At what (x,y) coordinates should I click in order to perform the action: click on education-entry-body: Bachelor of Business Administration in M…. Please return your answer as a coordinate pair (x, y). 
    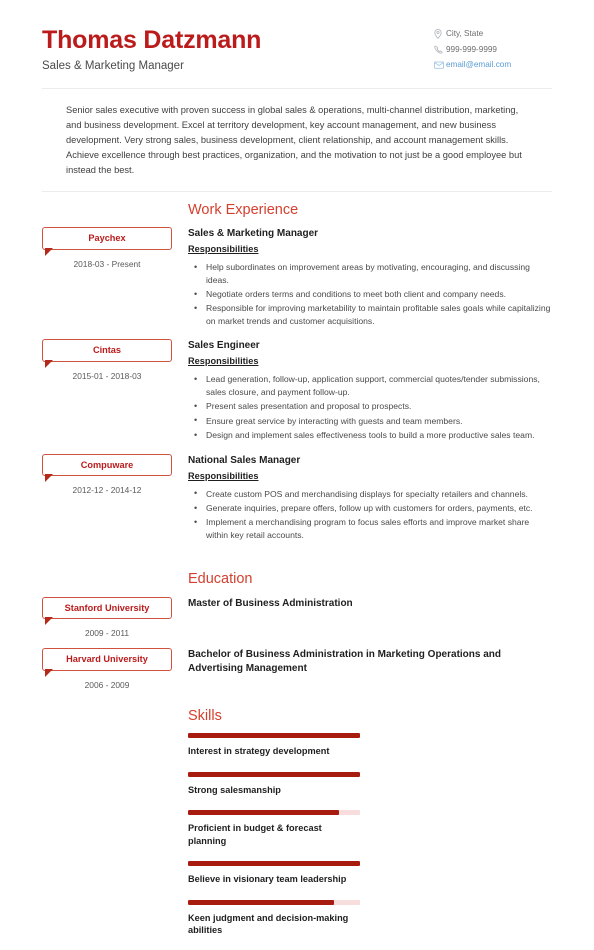
    Looking at the image, I should click on (370, 661).